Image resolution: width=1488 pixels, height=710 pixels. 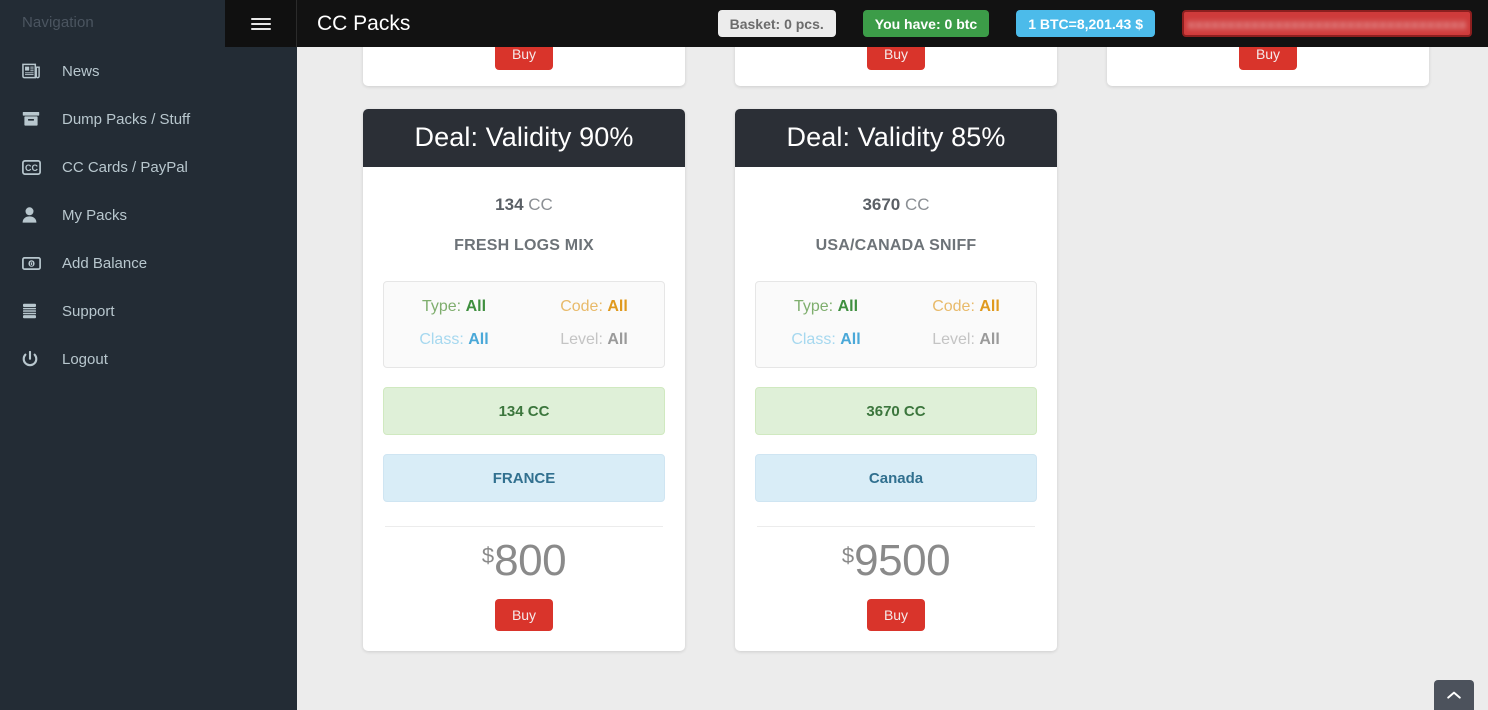 What do you see at coordinates (776, 23) in the screenshot?
I see `basket-badge: Basket: 0 pcs.` at bounding box center [776, 23].